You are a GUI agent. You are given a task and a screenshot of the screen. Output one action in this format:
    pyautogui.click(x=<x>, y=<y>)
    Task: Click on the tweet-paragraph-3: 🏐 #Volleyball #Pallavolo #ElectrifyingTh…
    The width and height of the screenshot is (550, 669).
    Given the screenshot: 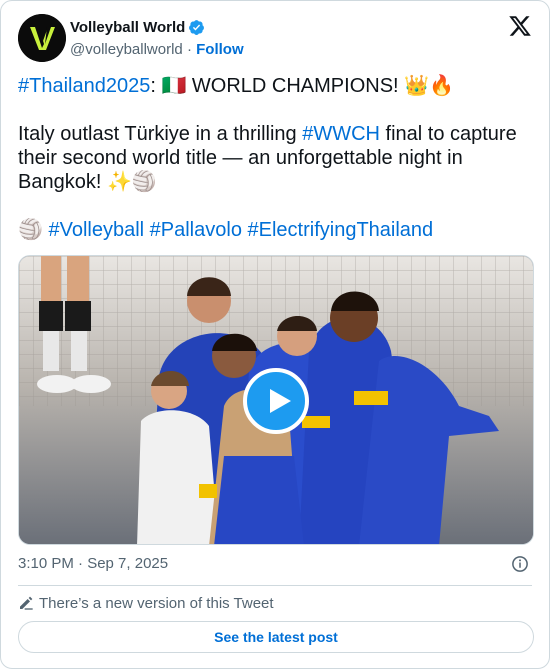 What is the action you would take?
    pyautogui.click(x=276, y=230)
    